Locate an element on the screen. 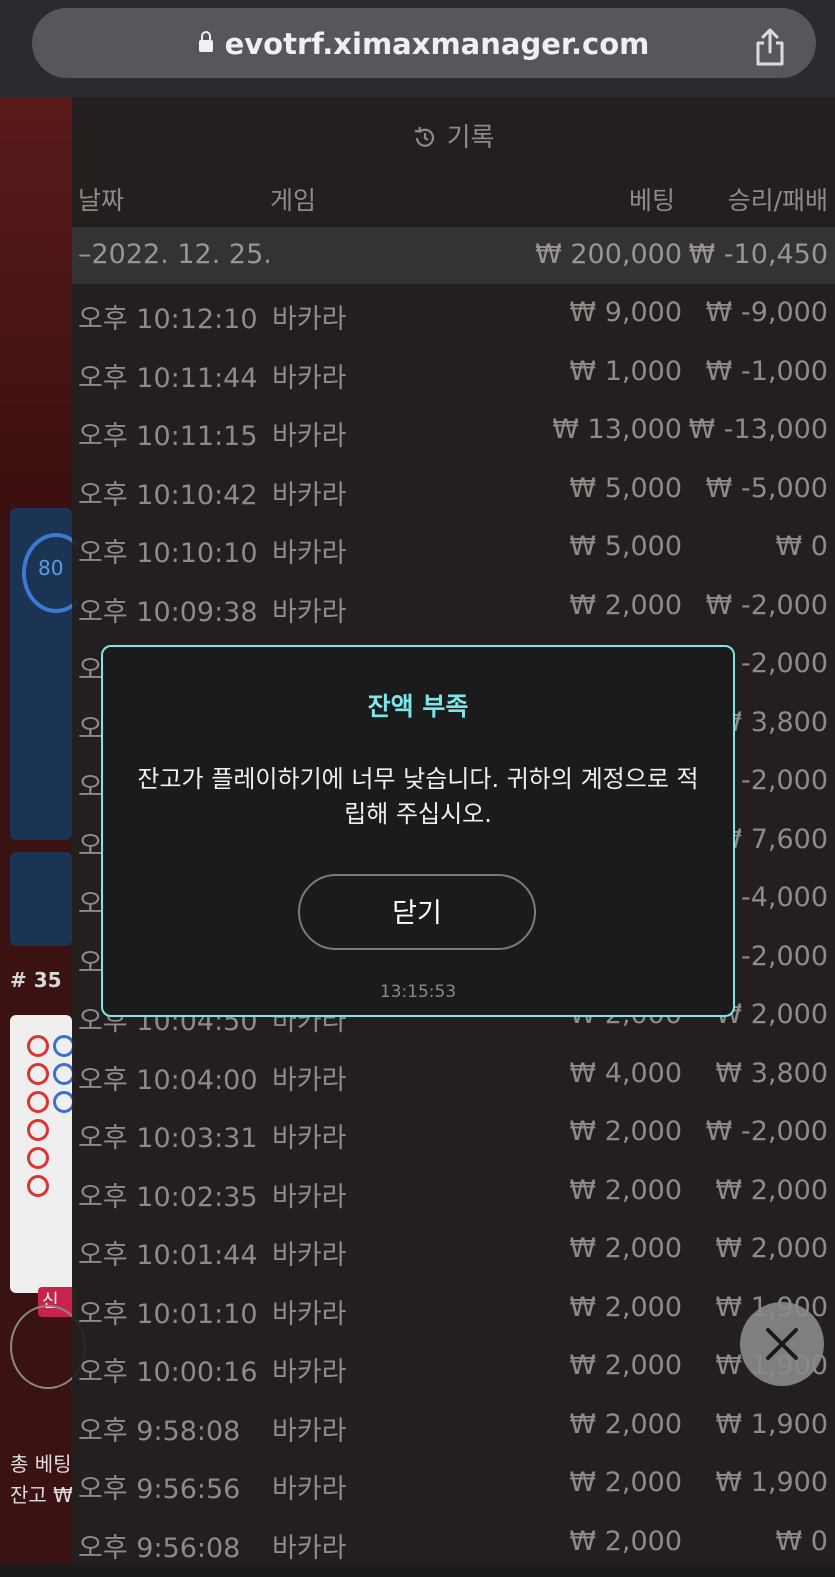 This screenshot has height=1577, width=835. row-time: 오후 10:01:10 is located at coordinates (168, 1314).